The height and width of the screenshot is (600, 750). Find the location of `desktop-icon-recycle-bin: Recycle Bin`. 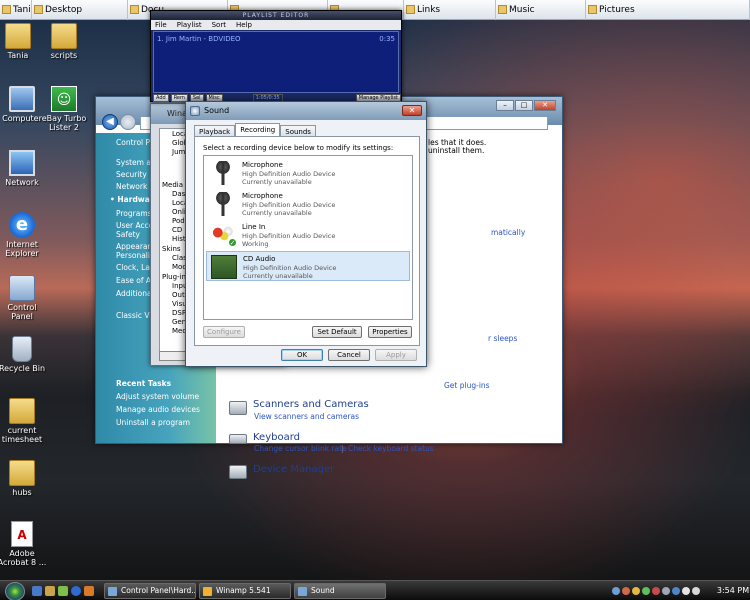

desktop-icon-recycle-bin: Recycle Bin is located at coordinates (25, 354).